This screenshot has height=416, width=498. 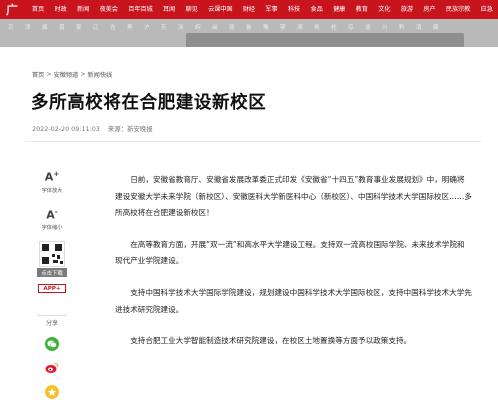 I want to click on city-link: 鄂, so click(x=283, y=27).